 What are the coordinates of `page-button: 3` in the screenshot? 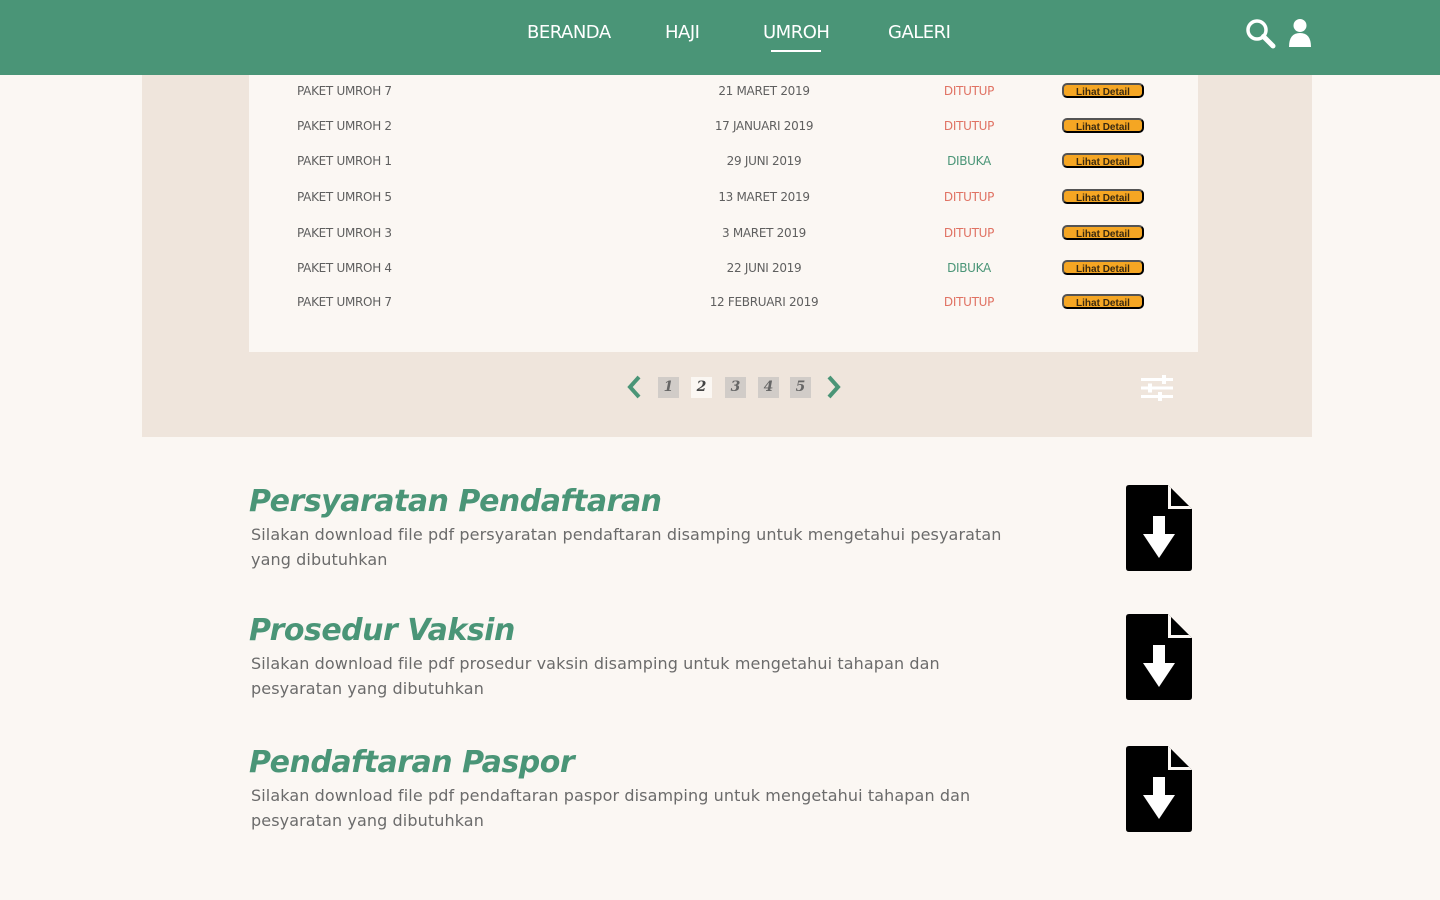 It's located at (735, 387).